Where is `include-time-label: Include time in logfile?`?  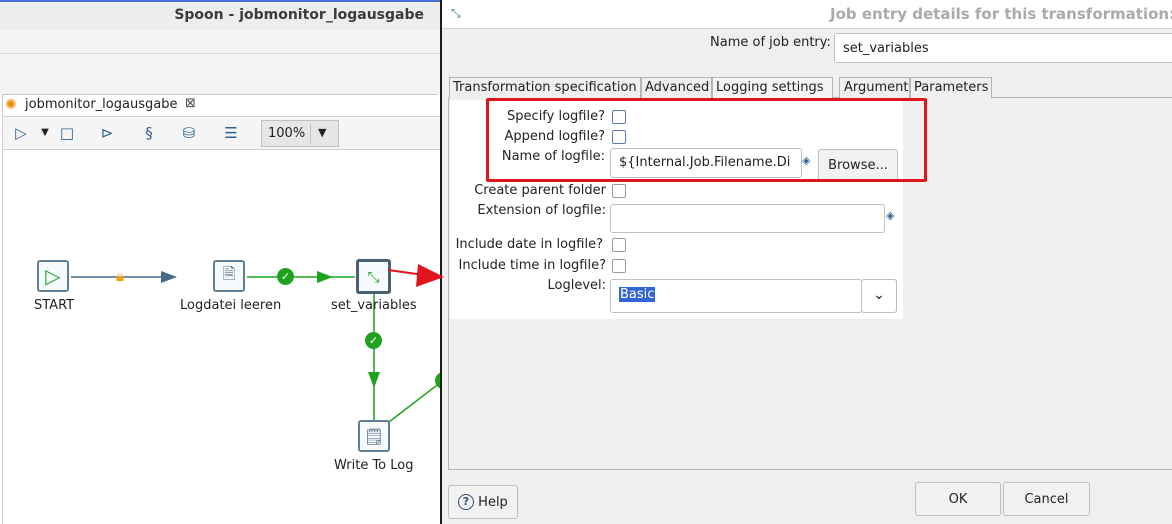 include-time-label: Include time in logfile? is located at coordinates (532, 265).